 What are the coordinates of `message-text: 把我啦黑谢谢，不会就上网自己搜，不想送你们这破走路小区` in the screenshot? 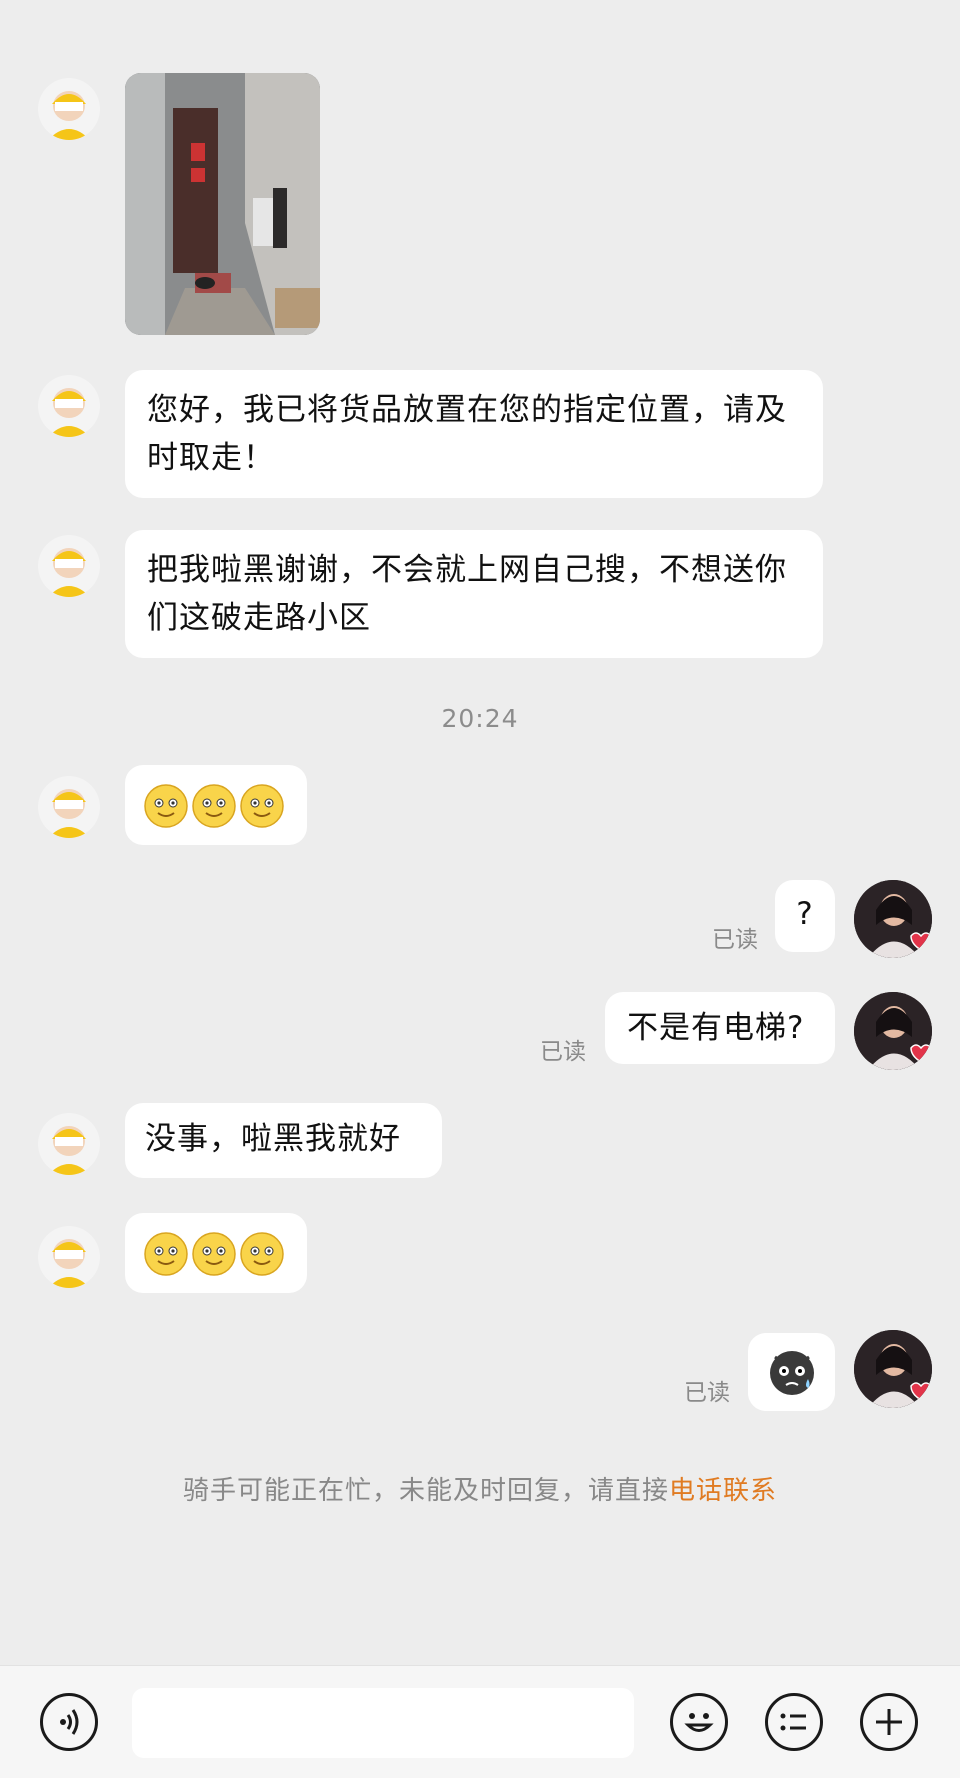 It's located at (467, 594).